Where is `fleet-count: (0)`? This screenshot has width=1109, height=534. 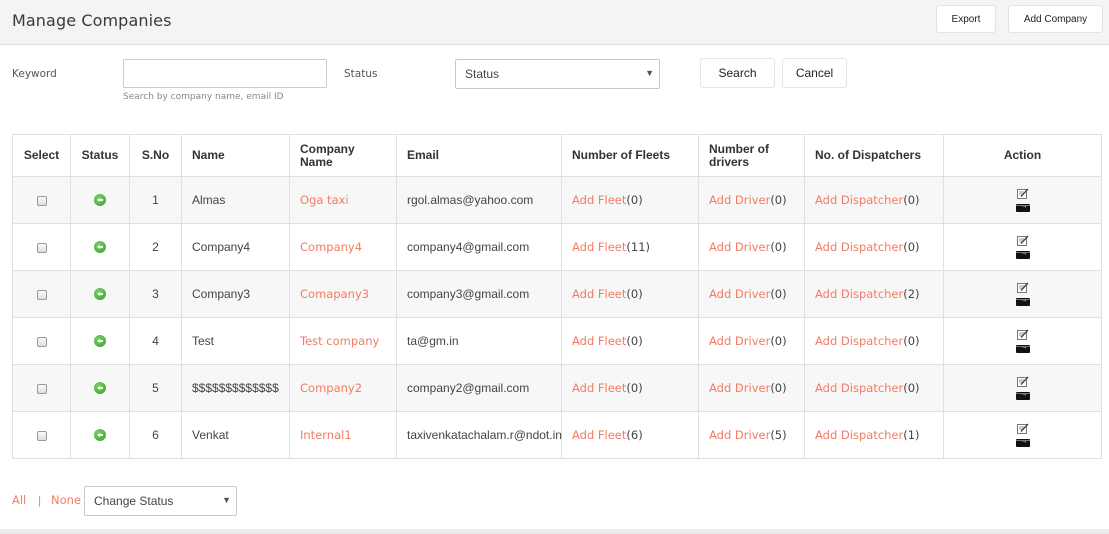
fleet-count: (0) is located at coordinates (634, 200).